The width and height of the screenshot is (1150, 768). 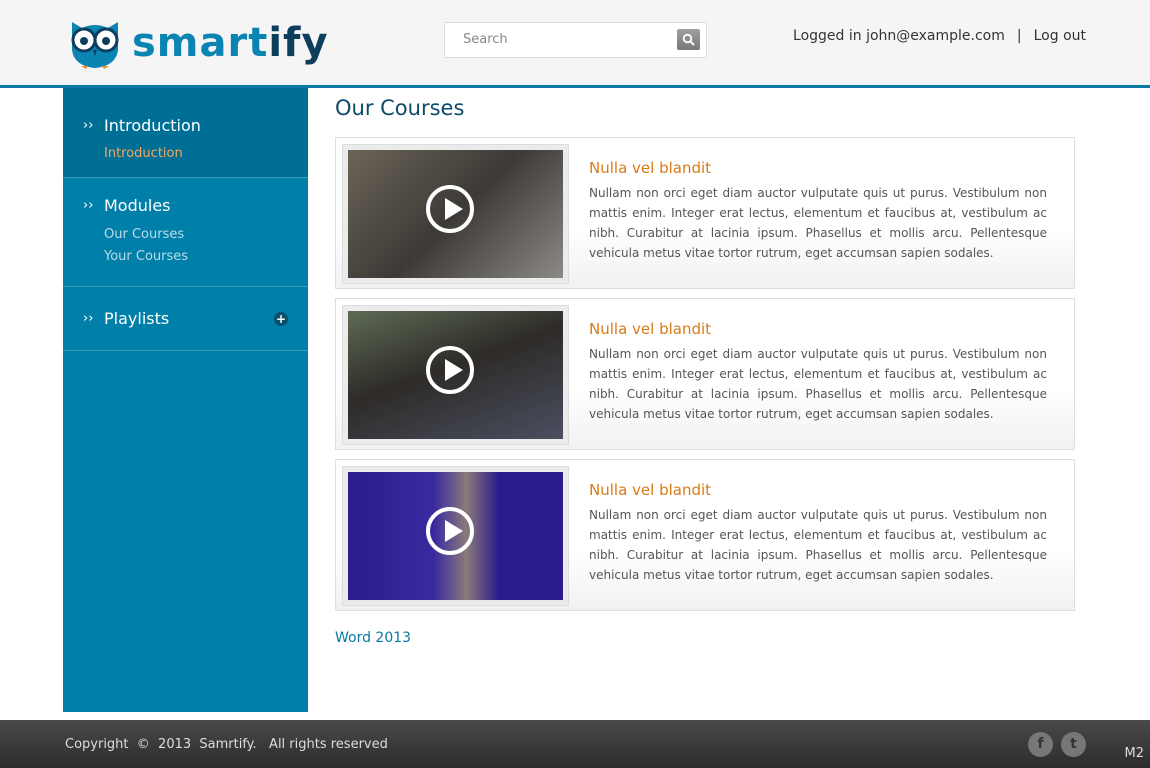 I want to click on search-button, so click(x=688, y=39).